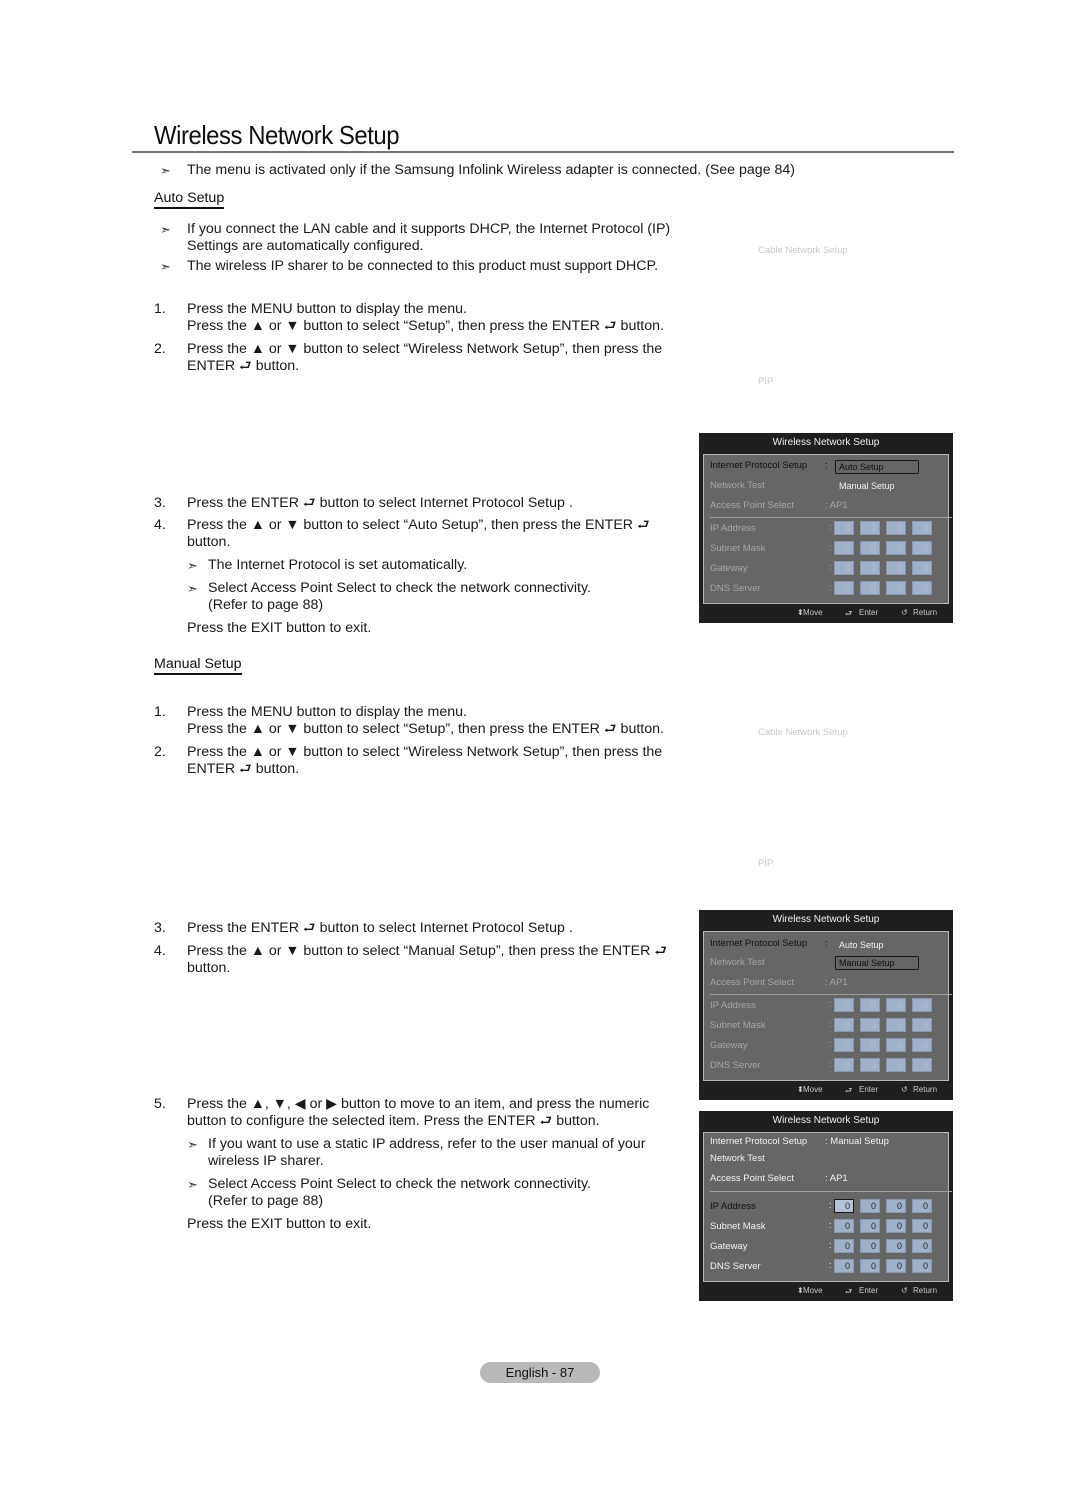 The height and width of the screenshot is (1488, 1080). Describe the element at coordinates (198, 665) in the screenshot. I see `manual-setup-heading: Manual Setup` at that location.